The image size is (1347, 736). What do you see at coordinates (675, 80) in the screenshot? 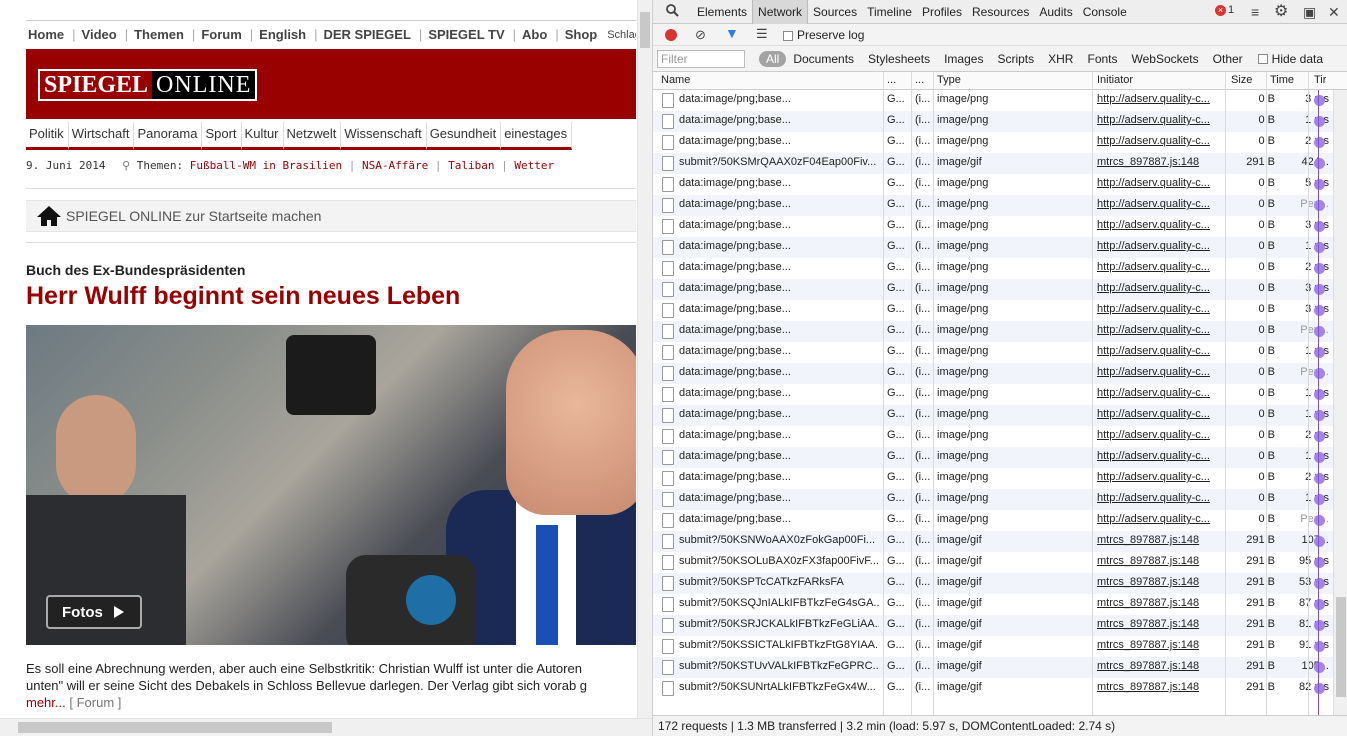
I see `column-name: Name` at bounding box center [675, 80].